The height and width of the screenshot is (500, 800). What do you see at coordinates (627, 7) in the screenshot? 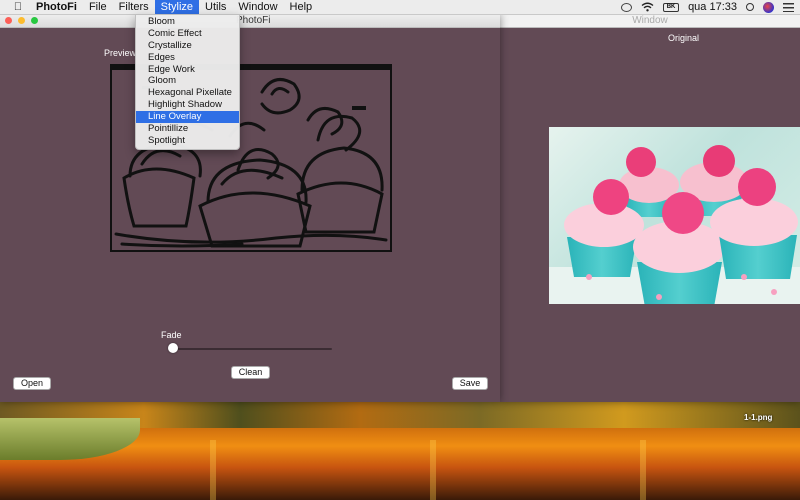
I see `cloud-icon` at bounding box center [627, 7].